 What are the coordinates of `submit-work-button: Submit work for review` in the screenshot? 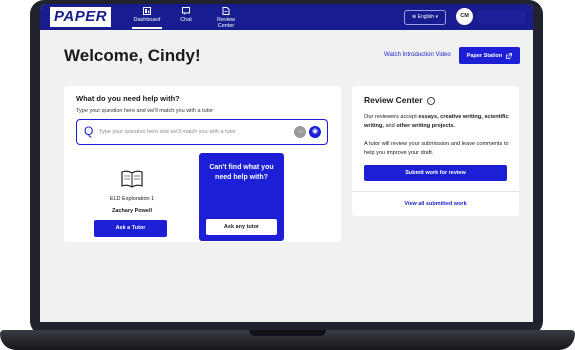 It's located at (435, 173).